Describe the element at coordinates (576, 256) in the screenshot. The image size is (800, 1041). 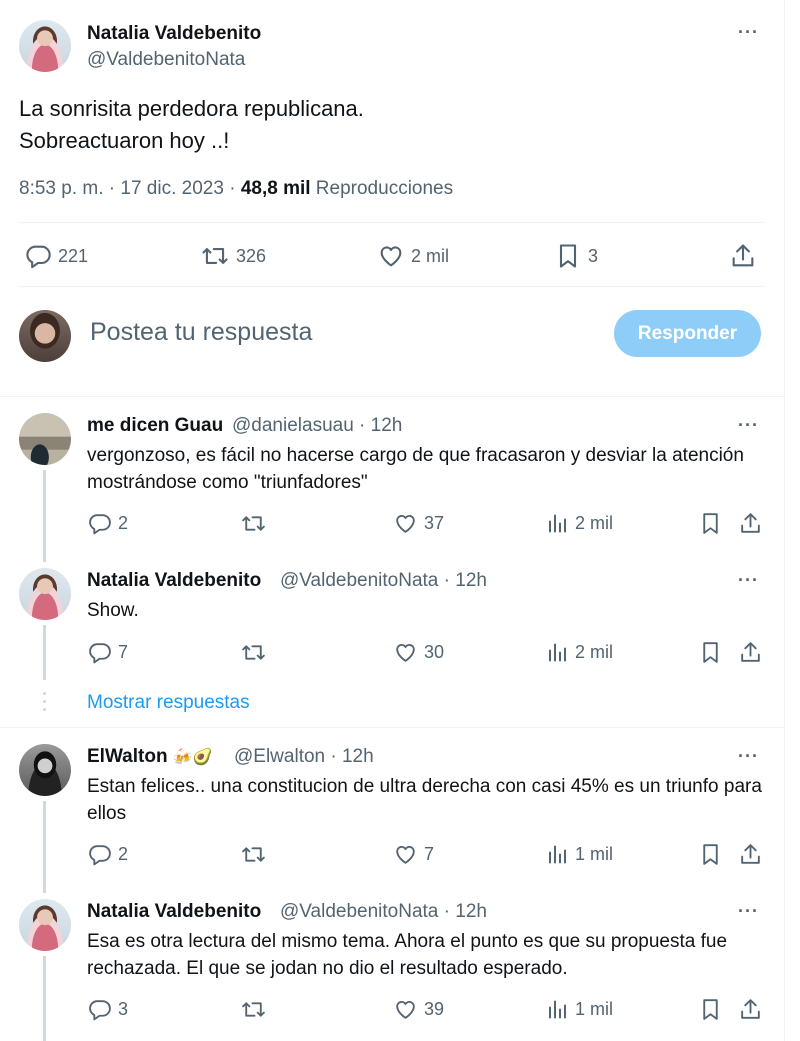
I see `bookmark-button: 3` at that location.